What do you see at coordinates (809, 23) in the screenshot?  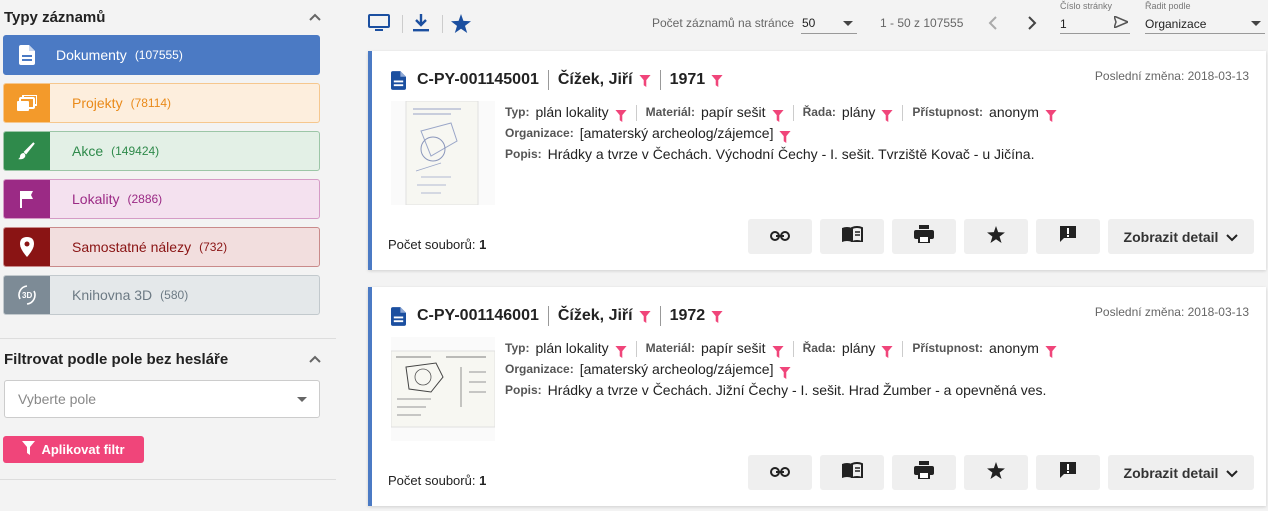 I see `per-page-value: 50` at bounding box center [809, 23].